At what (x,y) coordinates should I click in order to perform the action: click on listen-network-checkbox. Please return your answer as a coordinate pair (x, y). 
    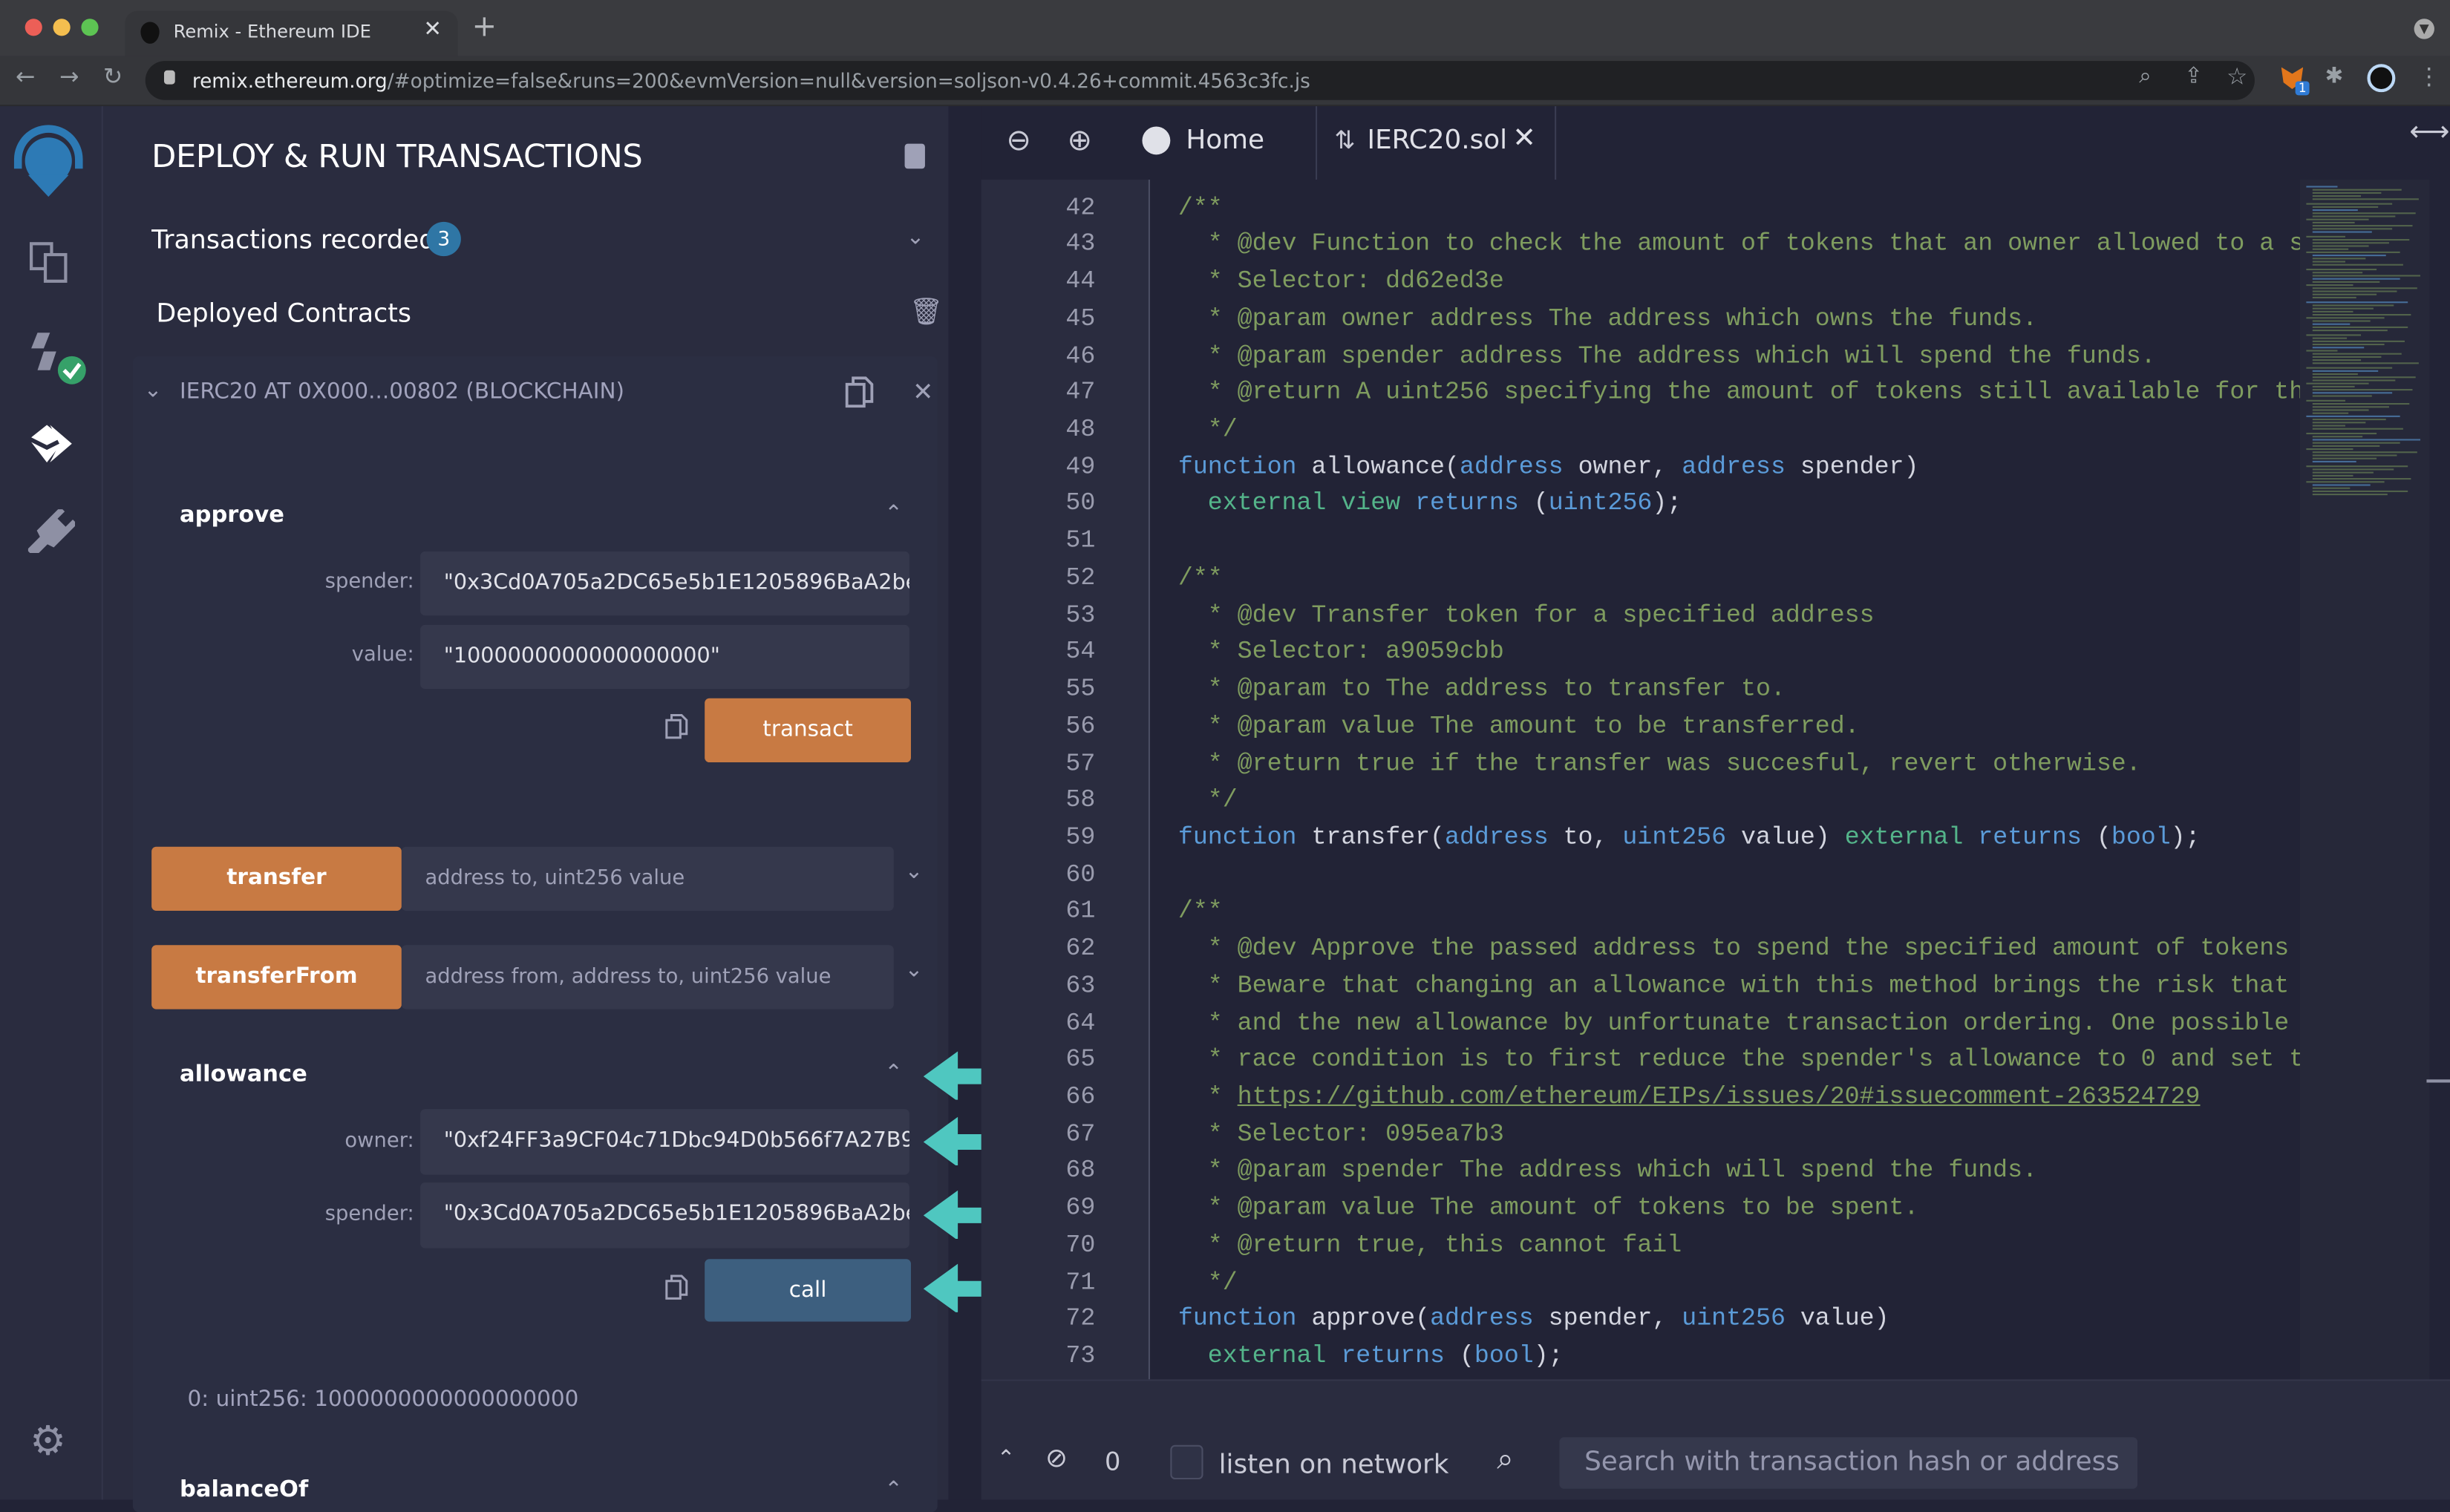
    Looking at the image, I should click on (1186, 1462).